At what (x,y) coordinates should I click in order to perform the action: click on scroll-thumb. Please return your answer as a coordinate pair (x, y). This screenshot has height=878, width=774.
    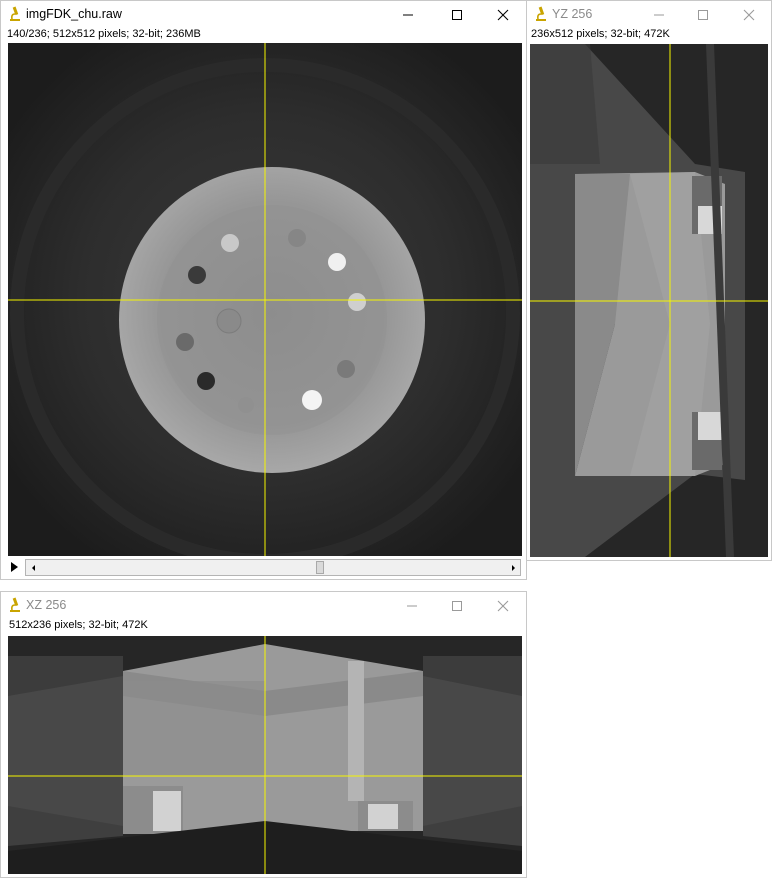
    Looking at the image, I should click on (320, 567).